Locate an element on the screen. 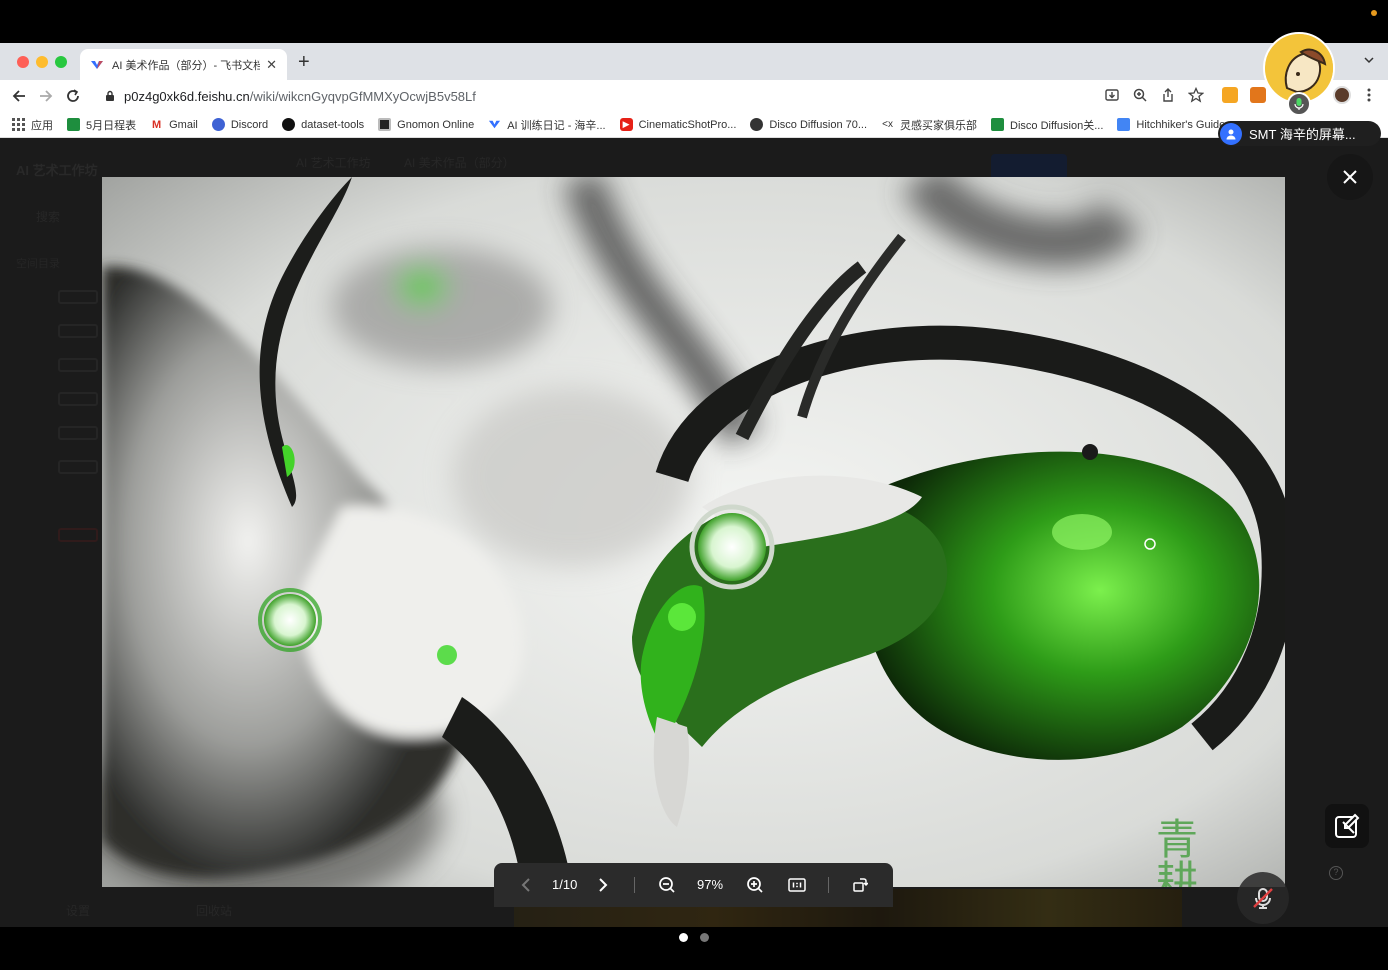 This screenshot has height=970, width=1388. bookmark-apps: 应用 is located at coordinates (32, 125).